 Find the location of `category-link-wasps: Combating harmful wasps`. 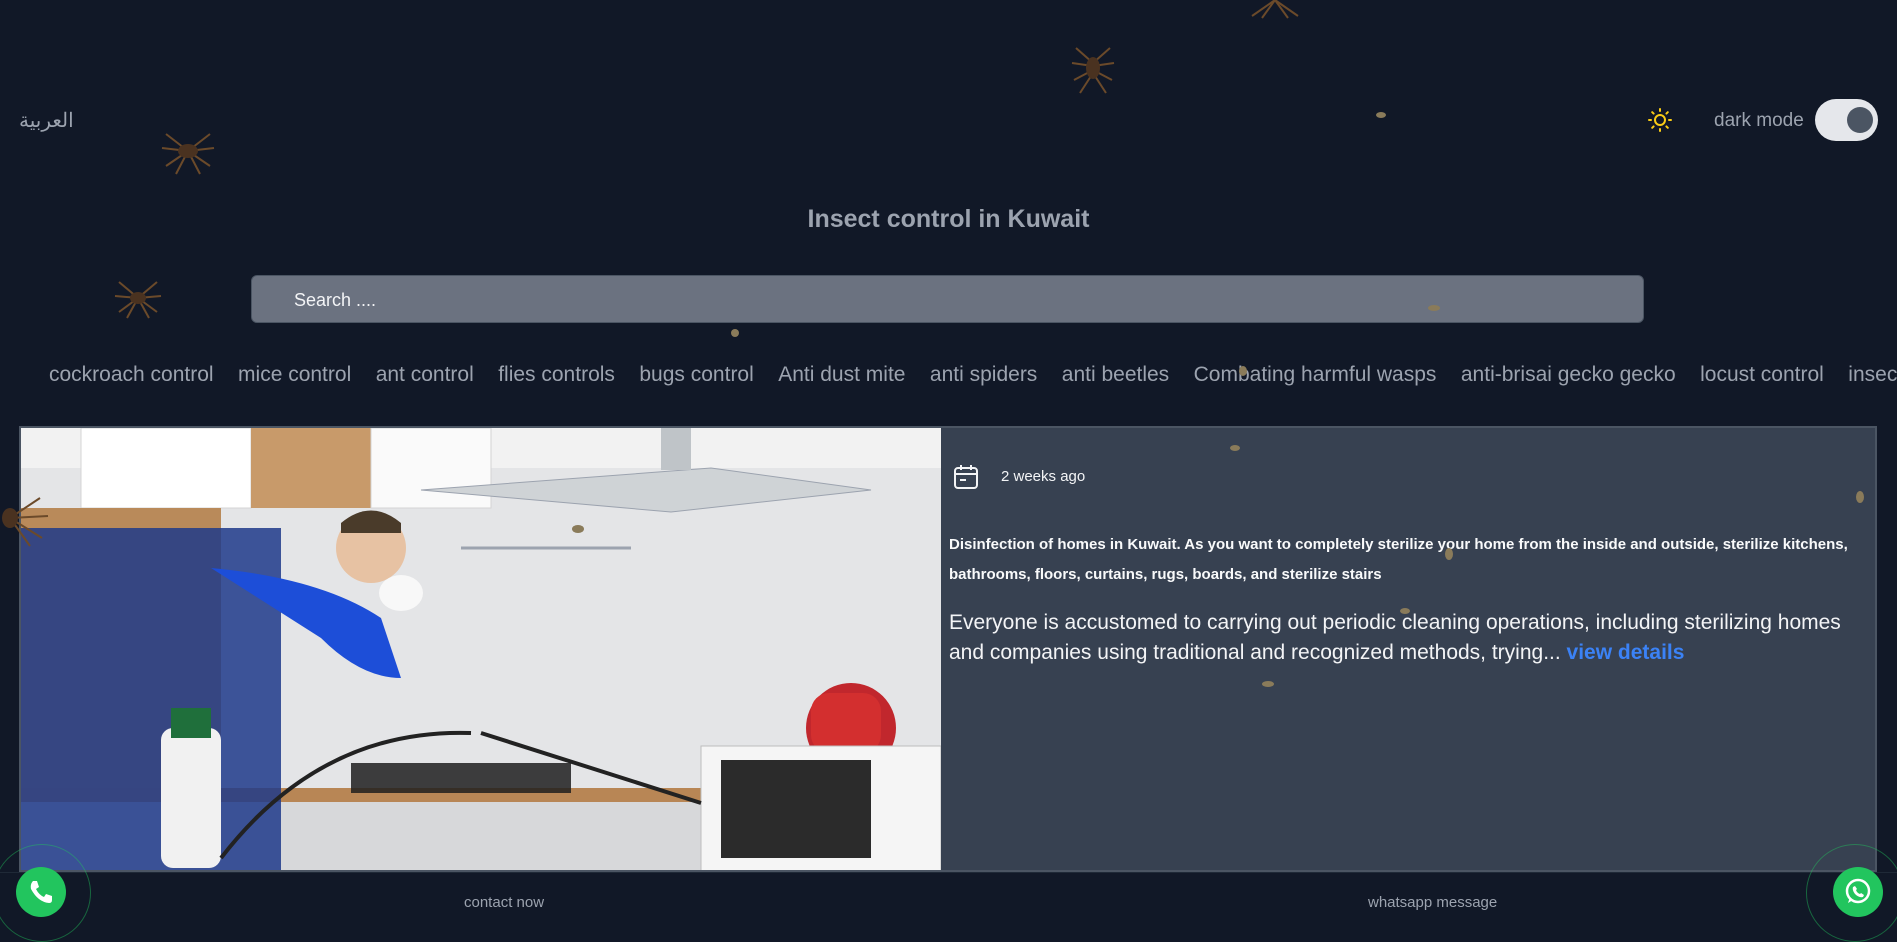

category-link-wasps: Combating harmful wasps is located at coordinates (1315, 375).